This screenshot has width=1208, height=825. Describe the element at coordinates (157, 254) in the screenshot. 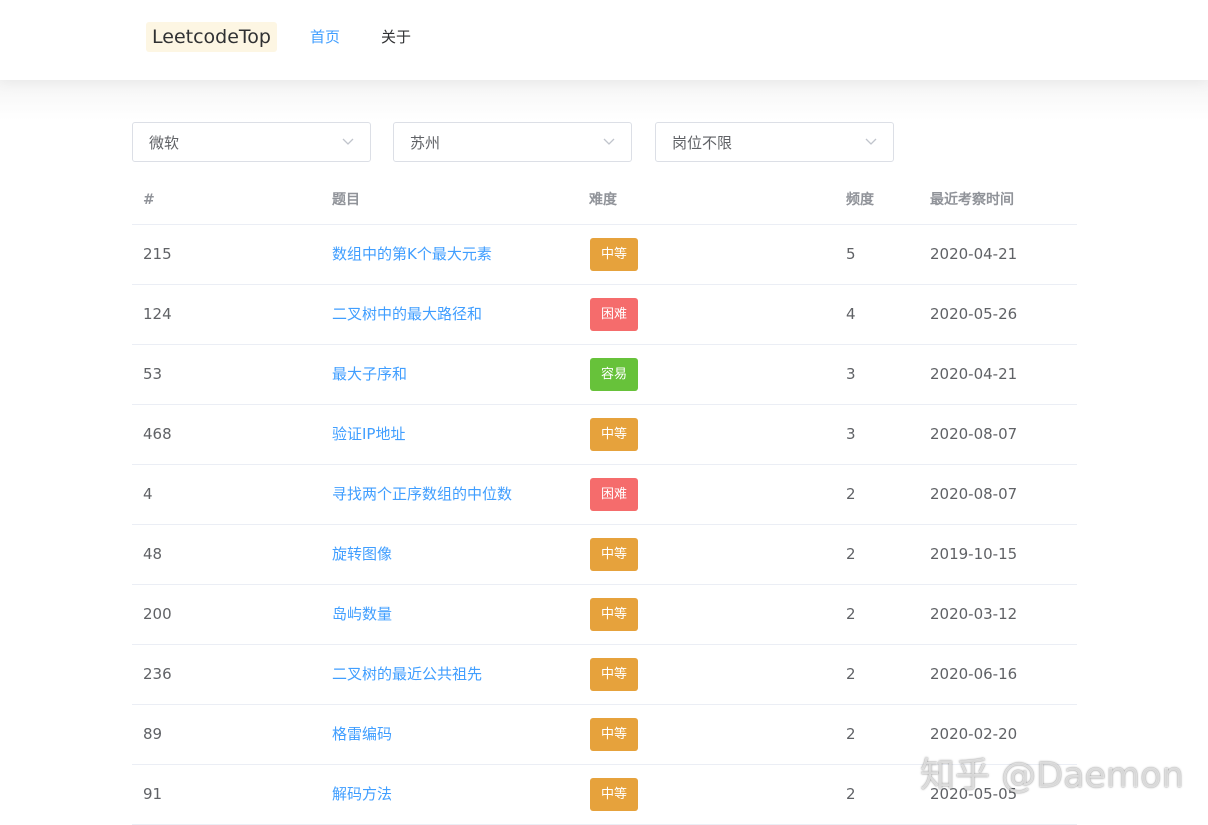

I see `problem-id: 215` at that location.